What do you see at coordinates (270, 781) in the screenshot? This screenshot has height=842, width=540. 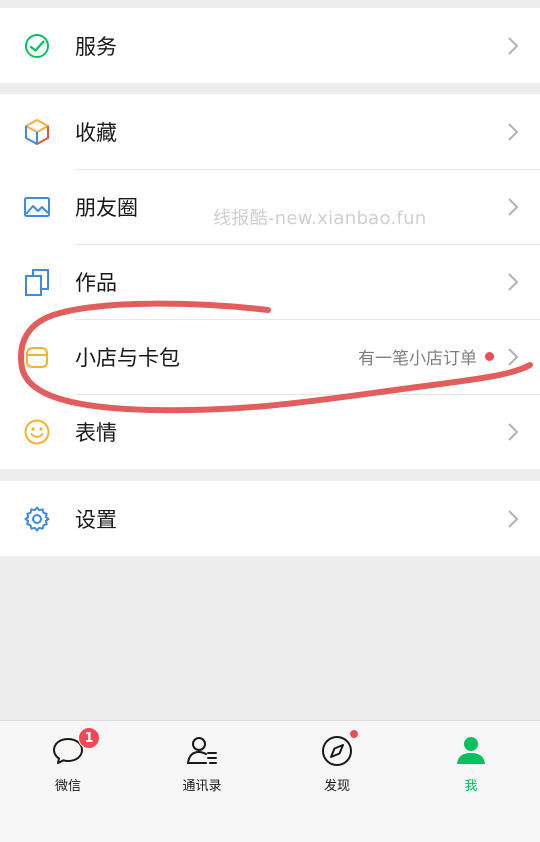 I see `bottom-tab-bar: 1 微信 通讯录 发现 我` at bounding box center [270, 781].